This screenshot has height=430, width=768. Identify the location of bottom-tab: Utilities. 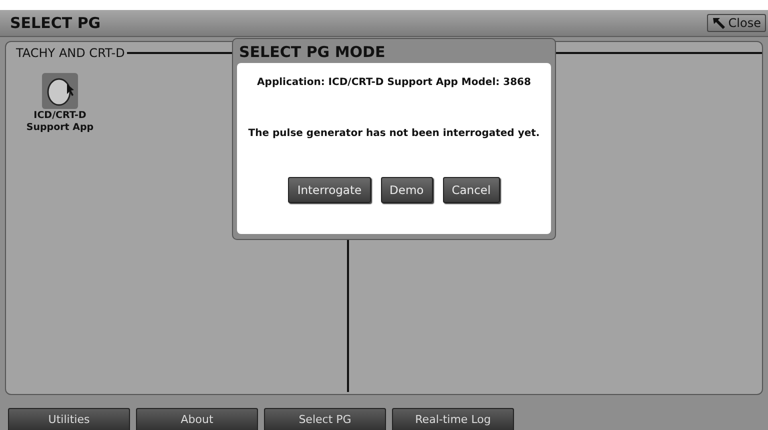
(69, 419).